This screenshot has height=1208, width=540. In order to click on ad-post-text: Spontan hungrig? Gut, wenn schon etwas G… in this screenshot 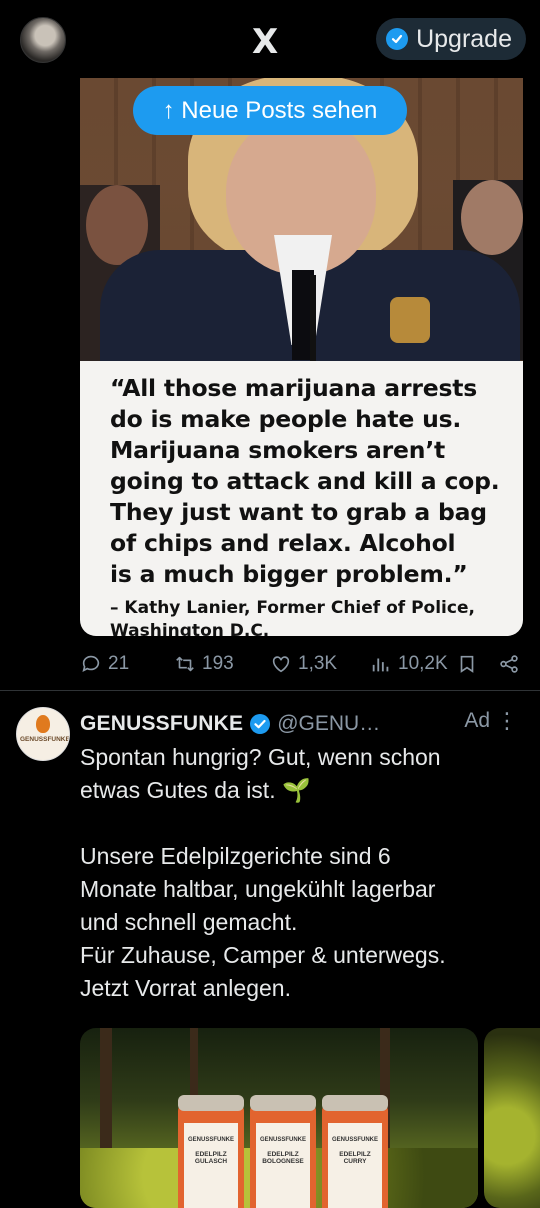, I will do `click(263, 872)`.